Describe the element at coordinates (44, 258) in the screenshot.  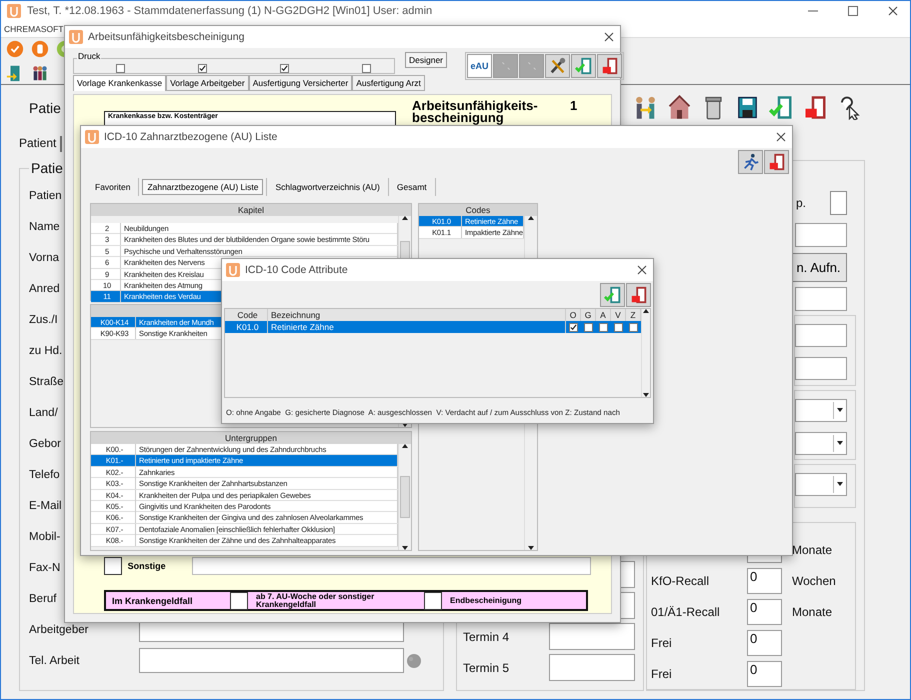
I see `field-label: Vorna` at that location.